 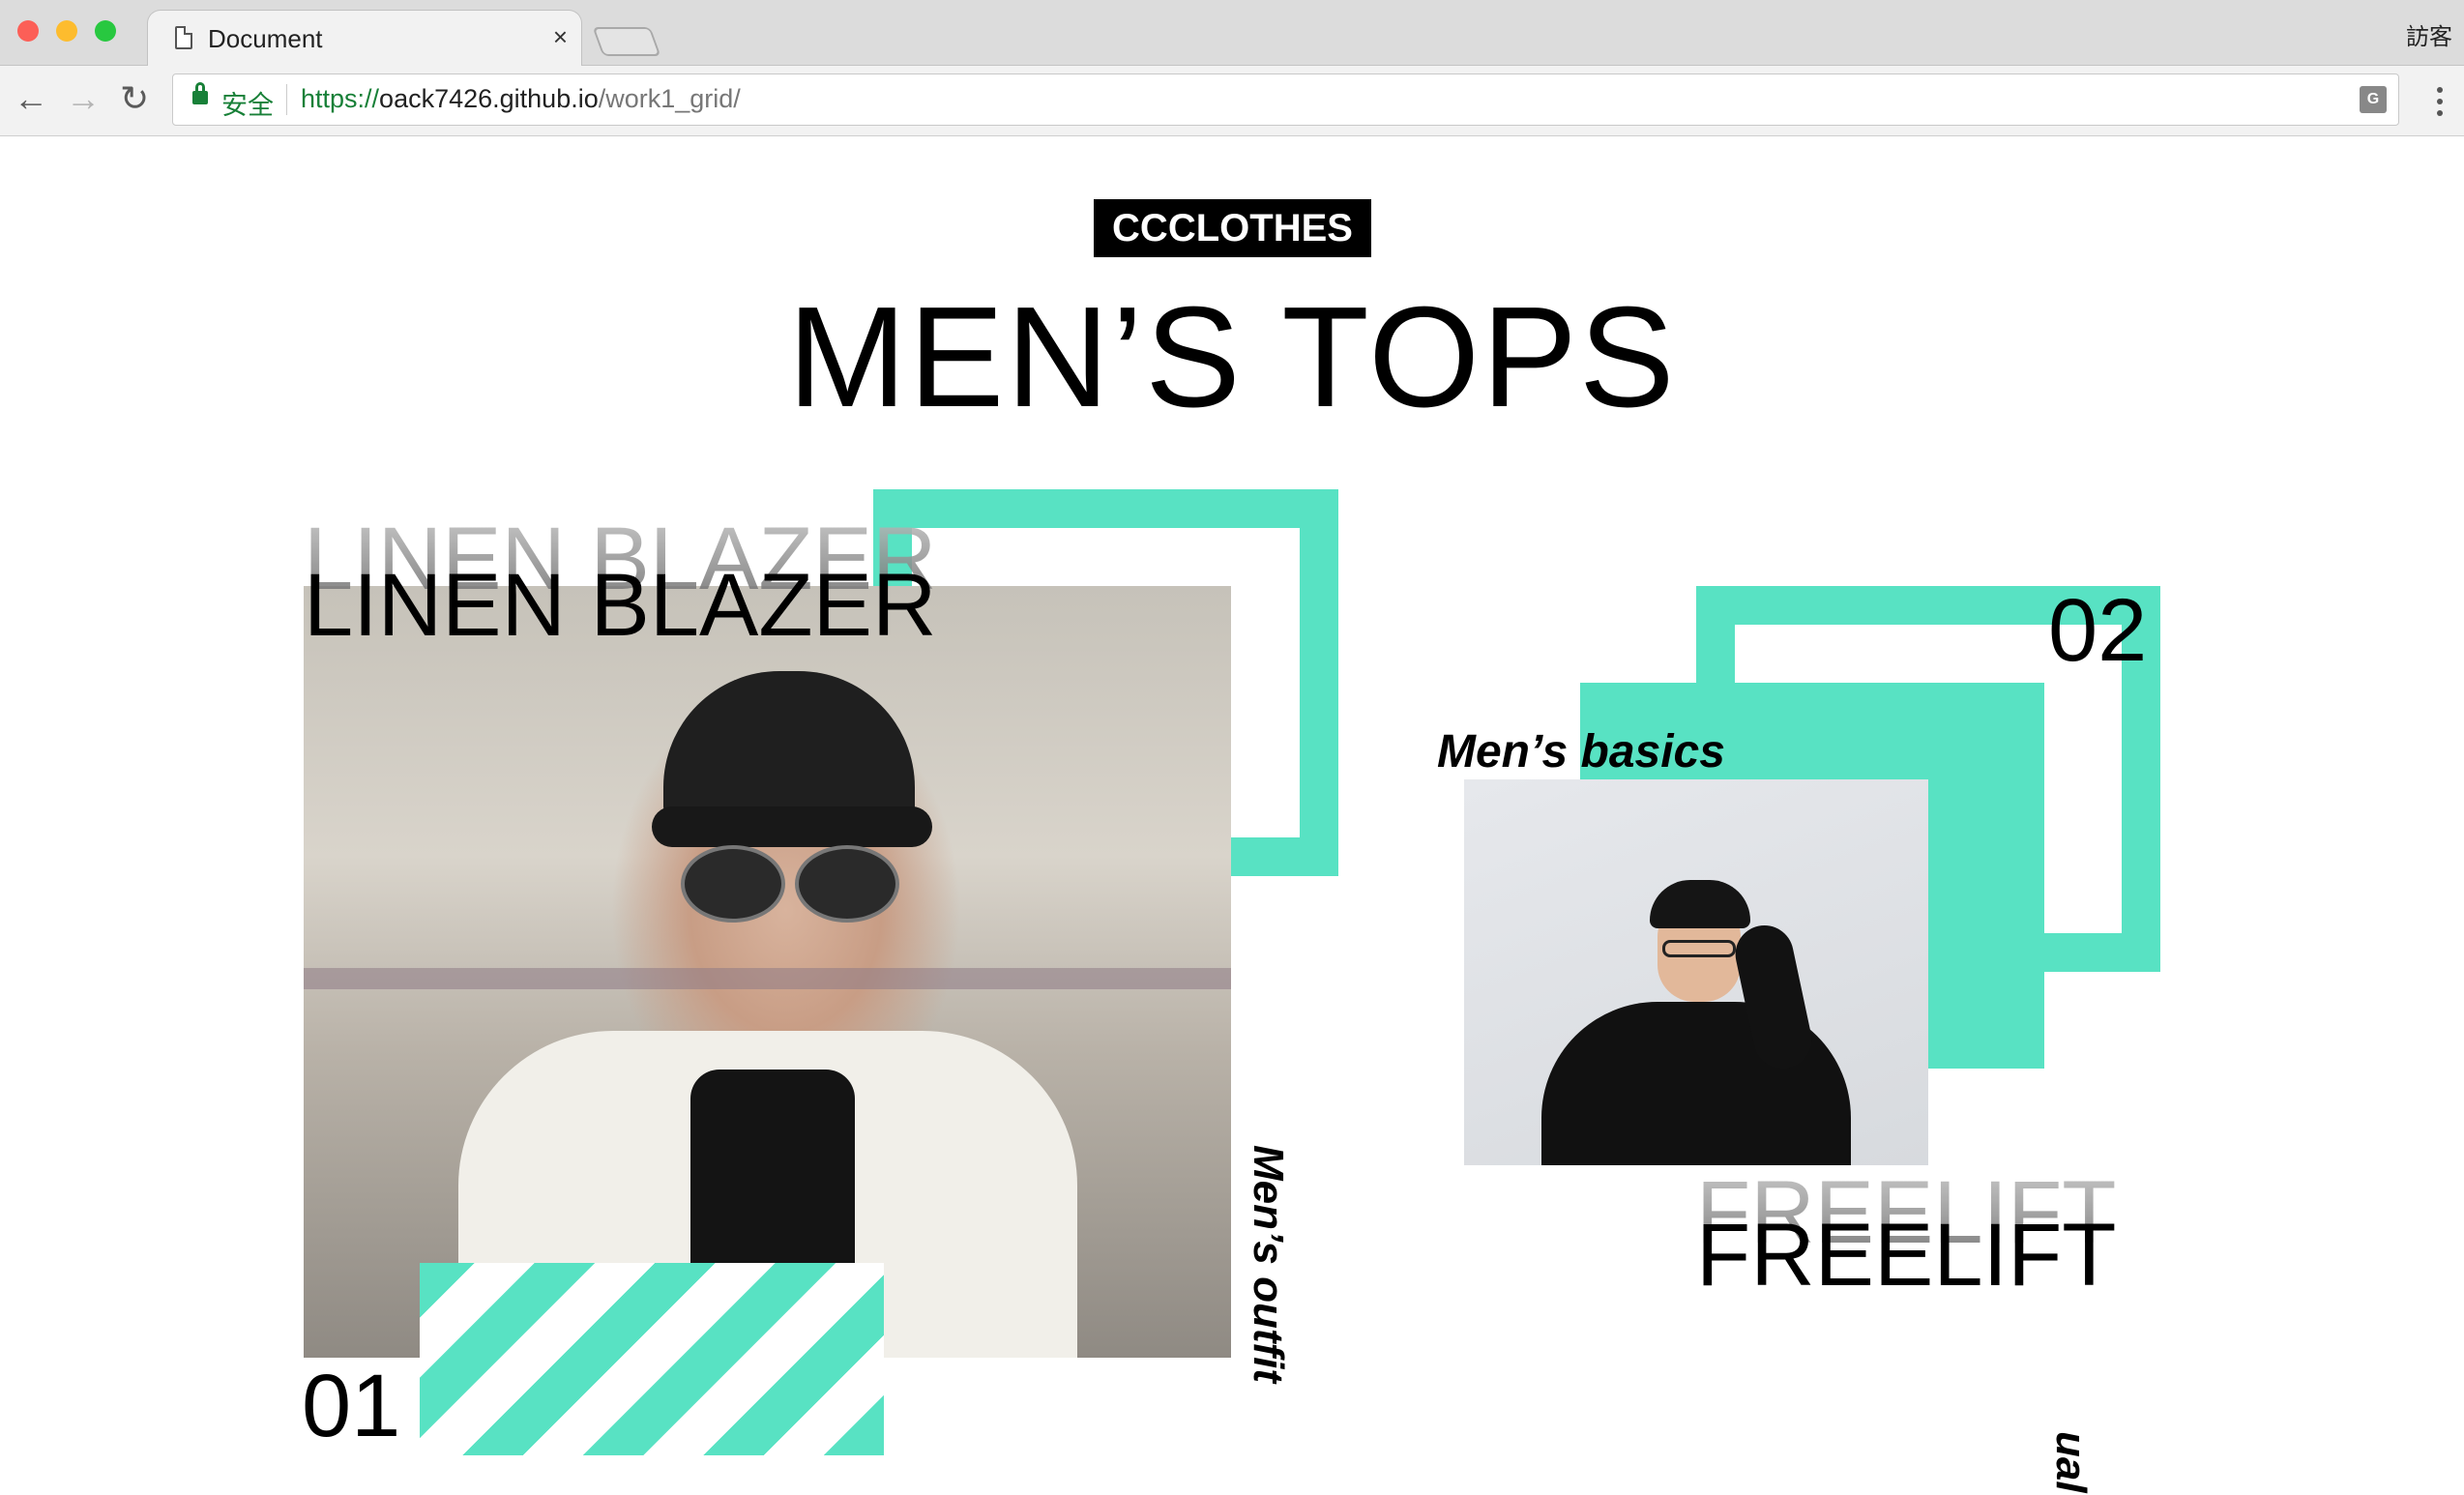 What do you see at coordinates (287, 100) in the screenshot?
I see `address-divider` at bounding box center [287, 100].